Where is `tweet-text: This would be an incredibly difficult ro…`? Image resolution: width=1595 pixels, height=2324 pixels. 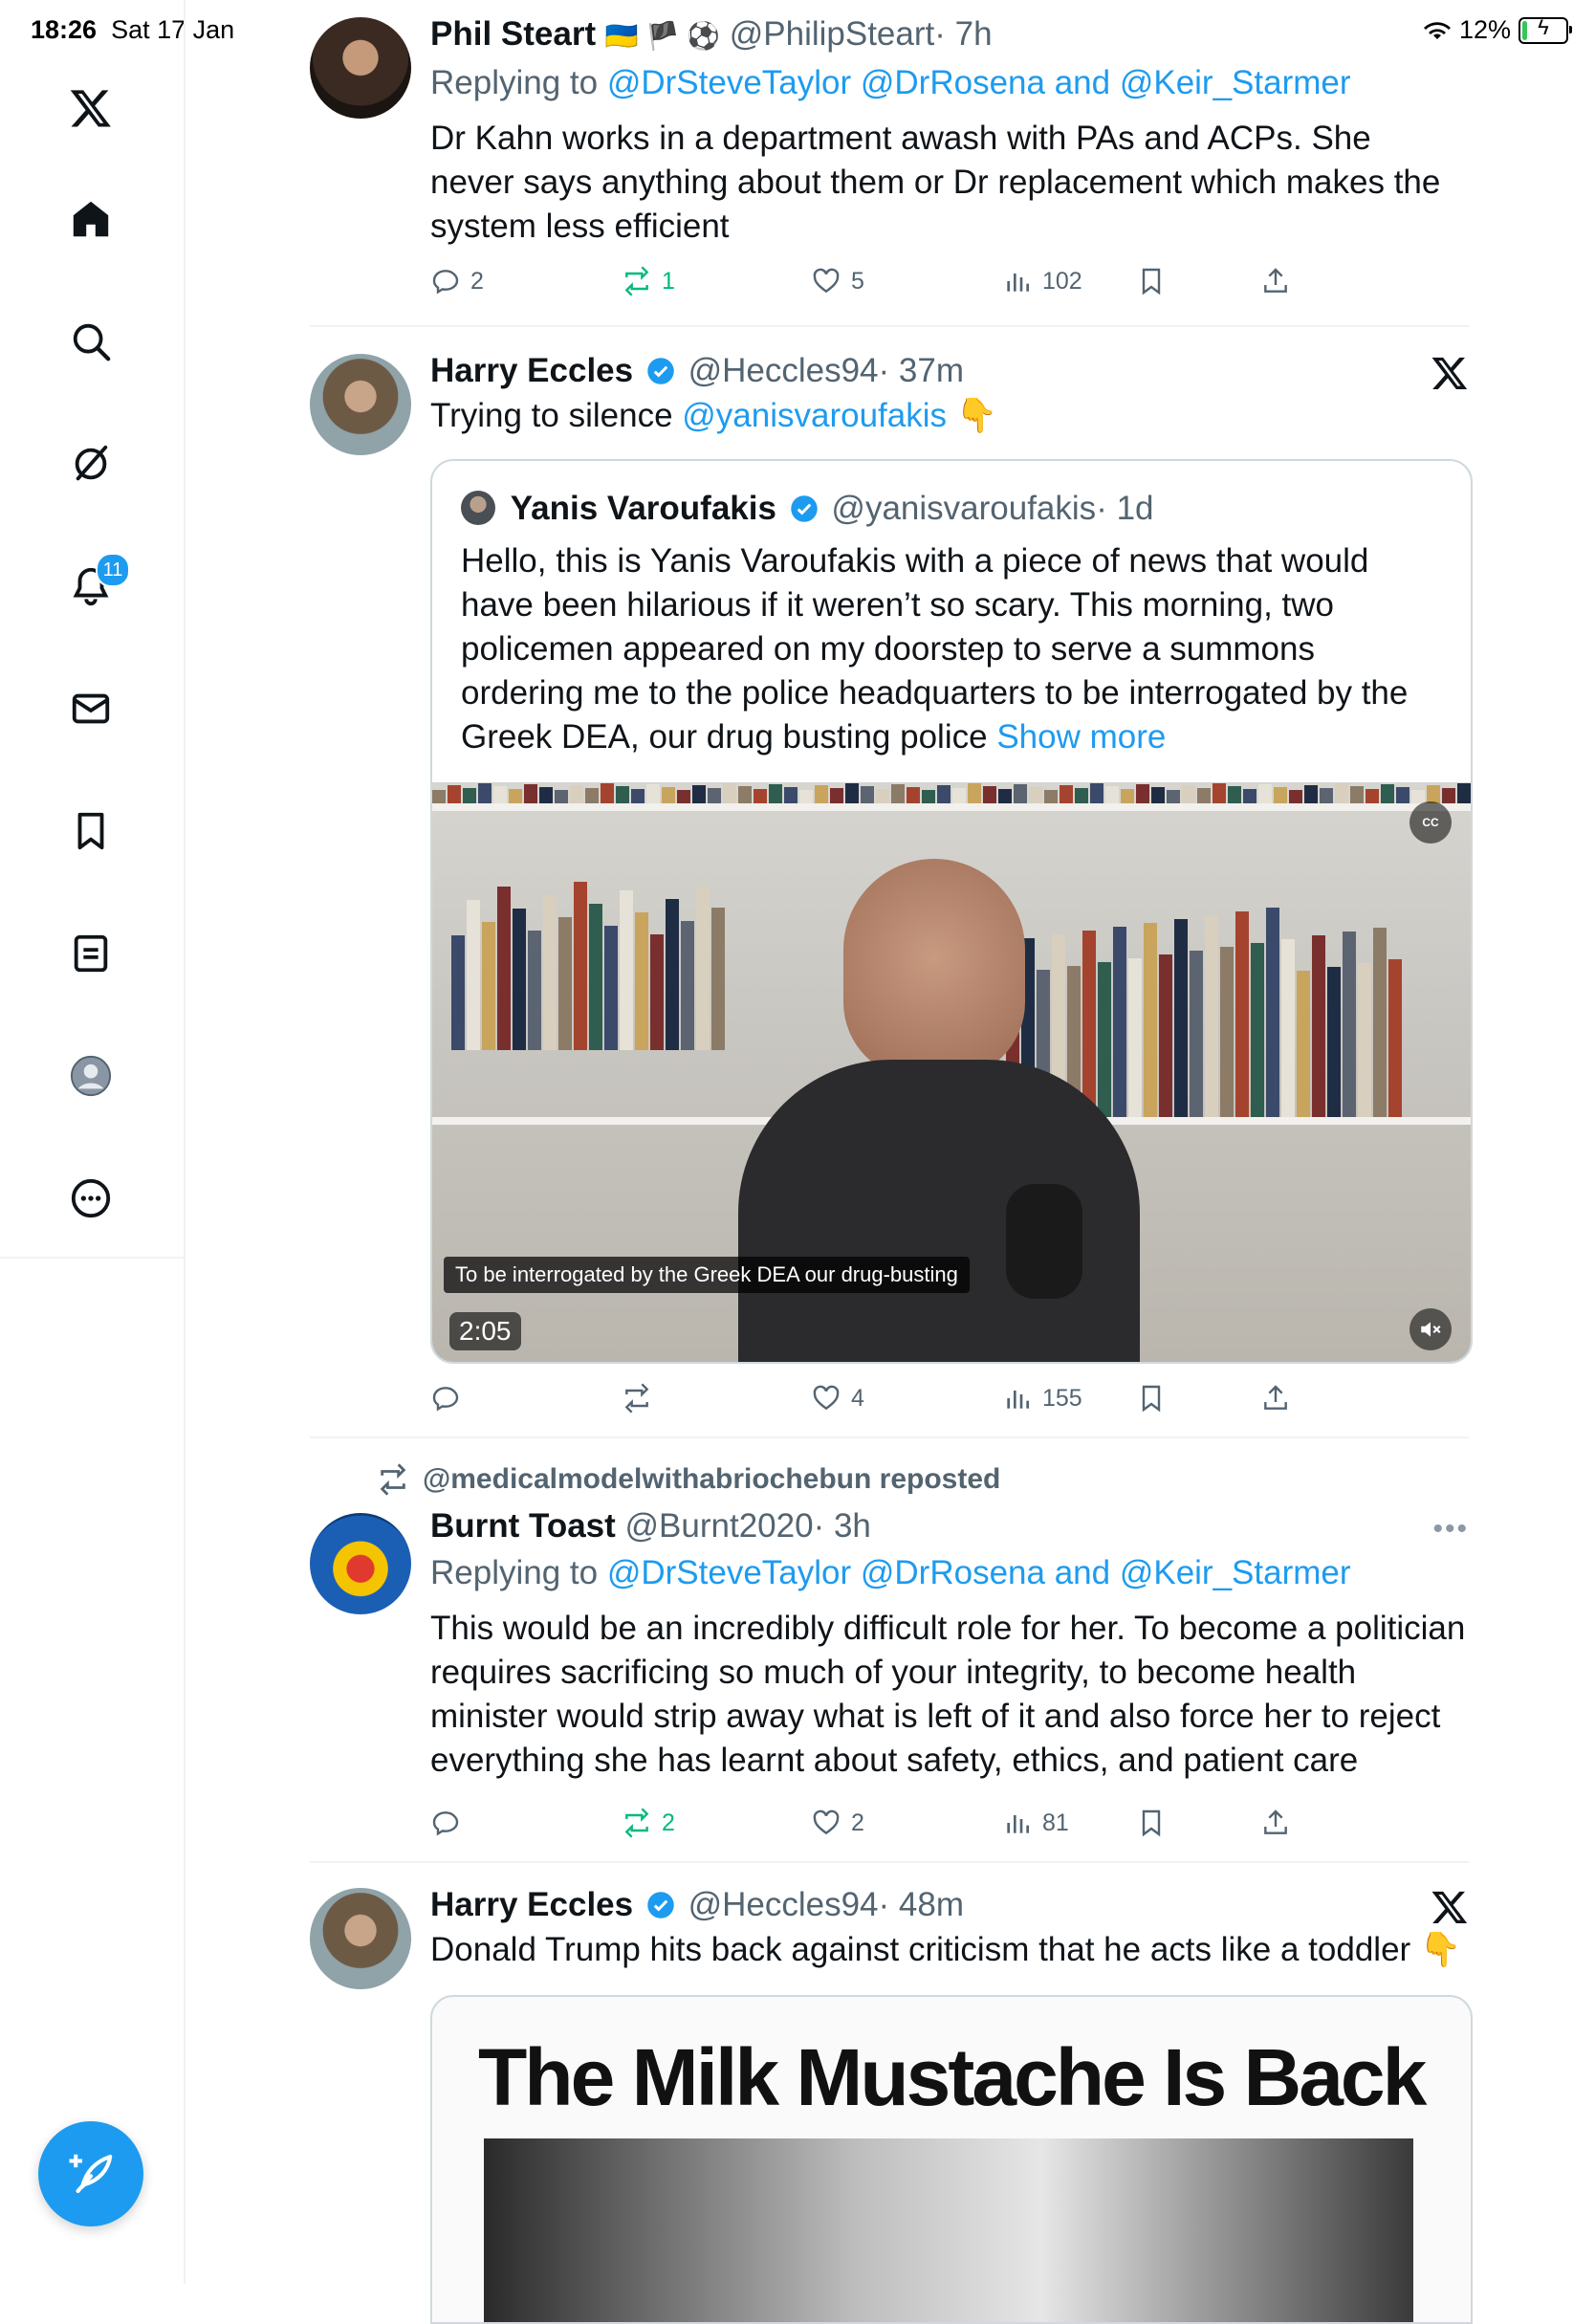 tweet-text: This would be an incredibly difficult ro… is located at coordinates (948, 1694).